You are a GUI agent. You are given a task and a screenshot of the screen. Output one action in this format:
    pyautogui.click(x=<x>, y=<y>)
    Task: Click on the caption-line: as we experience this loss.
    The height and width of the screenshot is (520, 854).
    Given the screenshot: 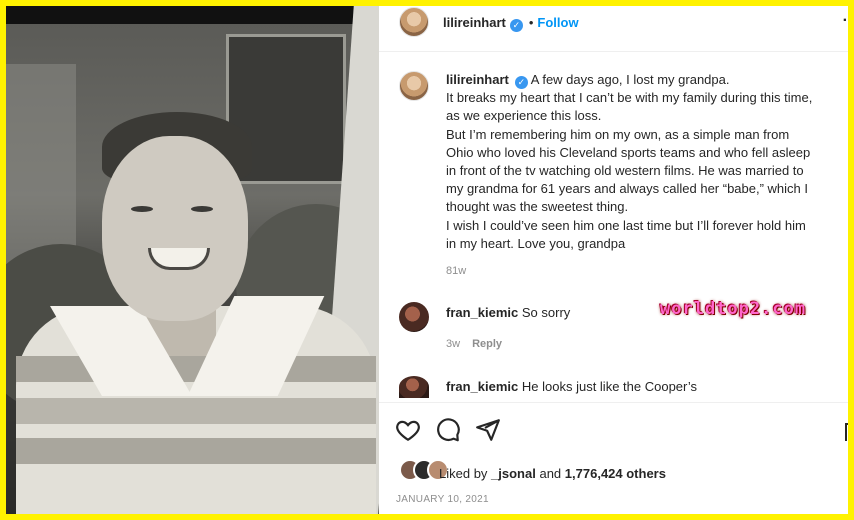 What is the action you would take?
    pyautogui.click(x=524, y=116)
    